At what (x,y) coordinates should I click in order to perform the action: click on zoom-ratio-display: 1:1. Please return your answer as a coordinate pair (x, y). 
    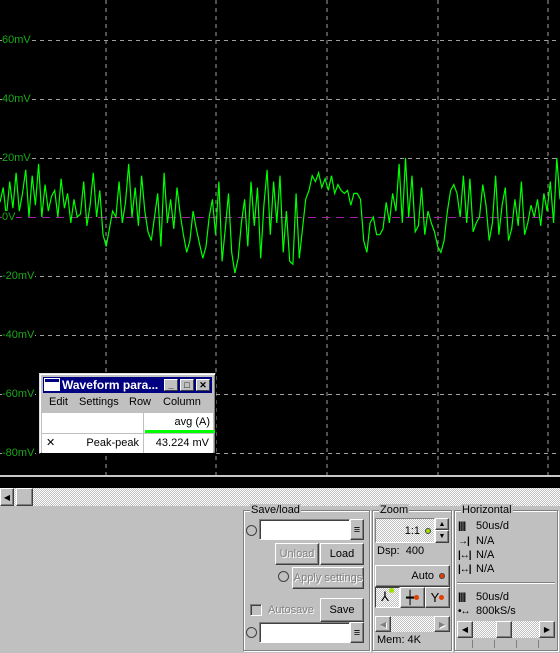
    Looking at the image, I should click on (405, 530).